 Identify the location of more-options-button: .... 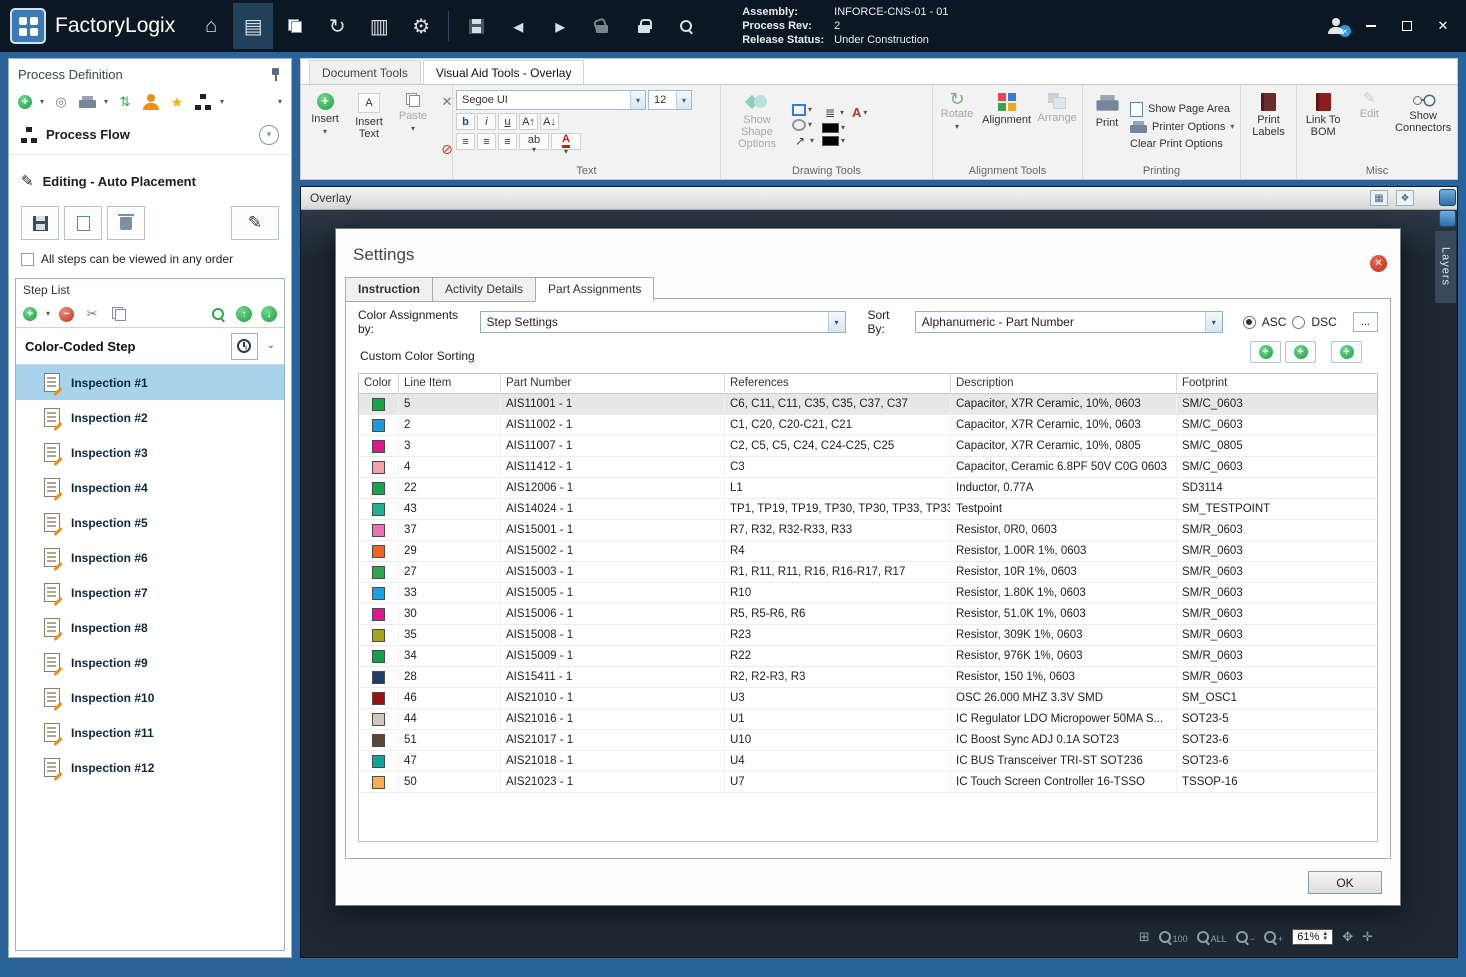
(1365, 322).